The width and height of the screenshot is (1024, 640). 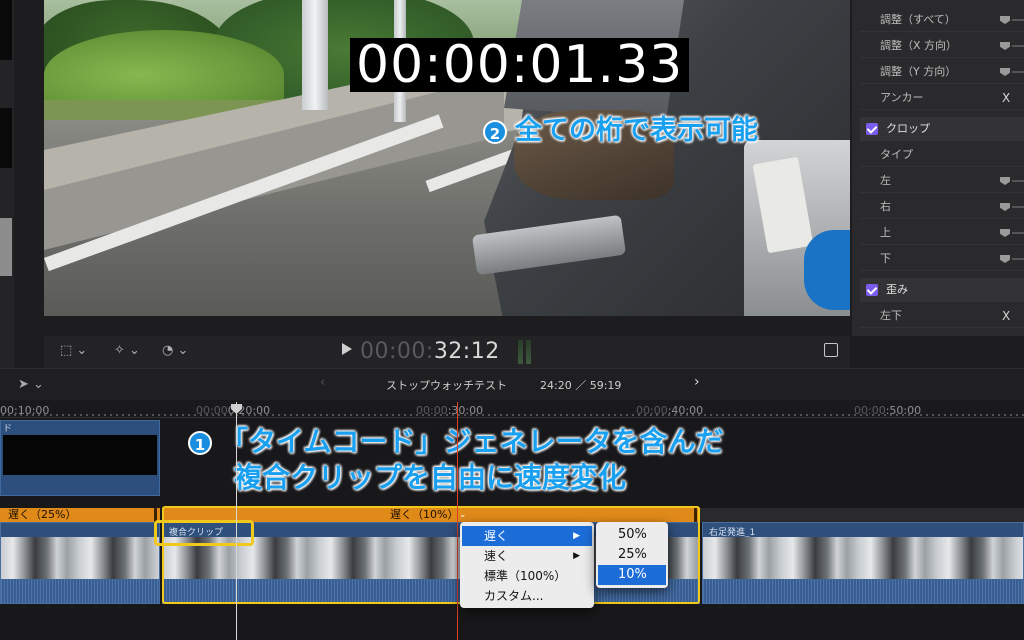 What do you see at coordinates (942, 290) in the screenshot?
I see `distort-section-header: 歪み` at bounding box center [942, 290].